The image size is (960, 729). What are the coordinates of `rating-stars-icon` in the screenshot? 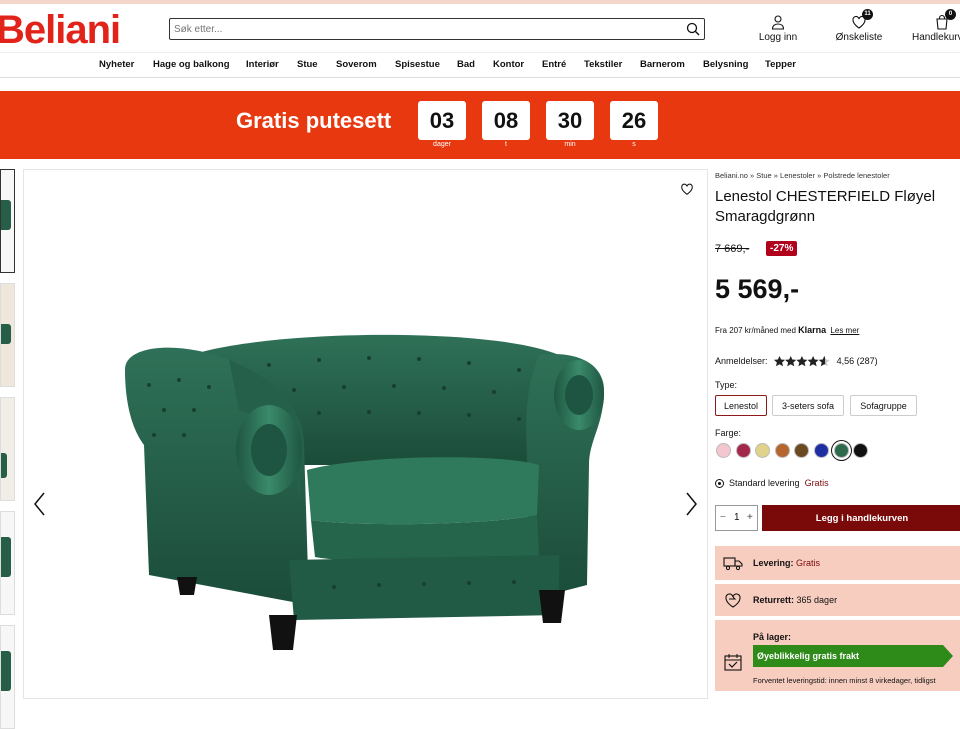 It's located at (802, 361).